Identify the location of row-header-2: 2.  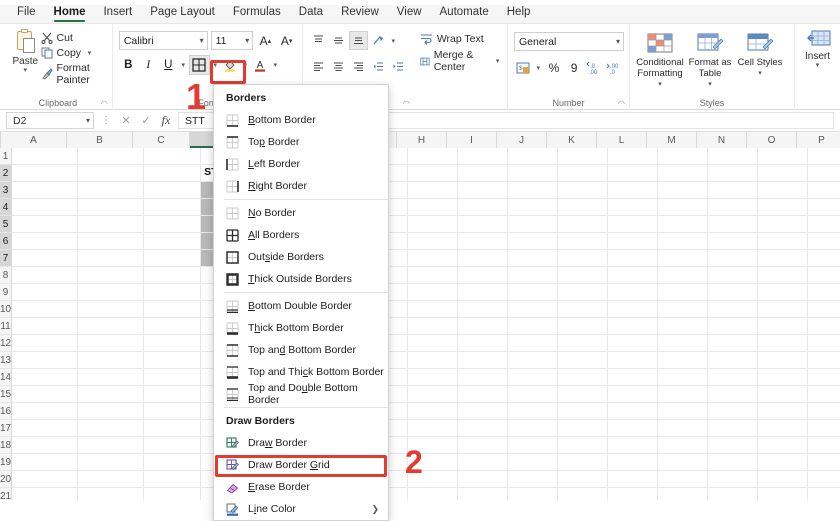
(6, 173).